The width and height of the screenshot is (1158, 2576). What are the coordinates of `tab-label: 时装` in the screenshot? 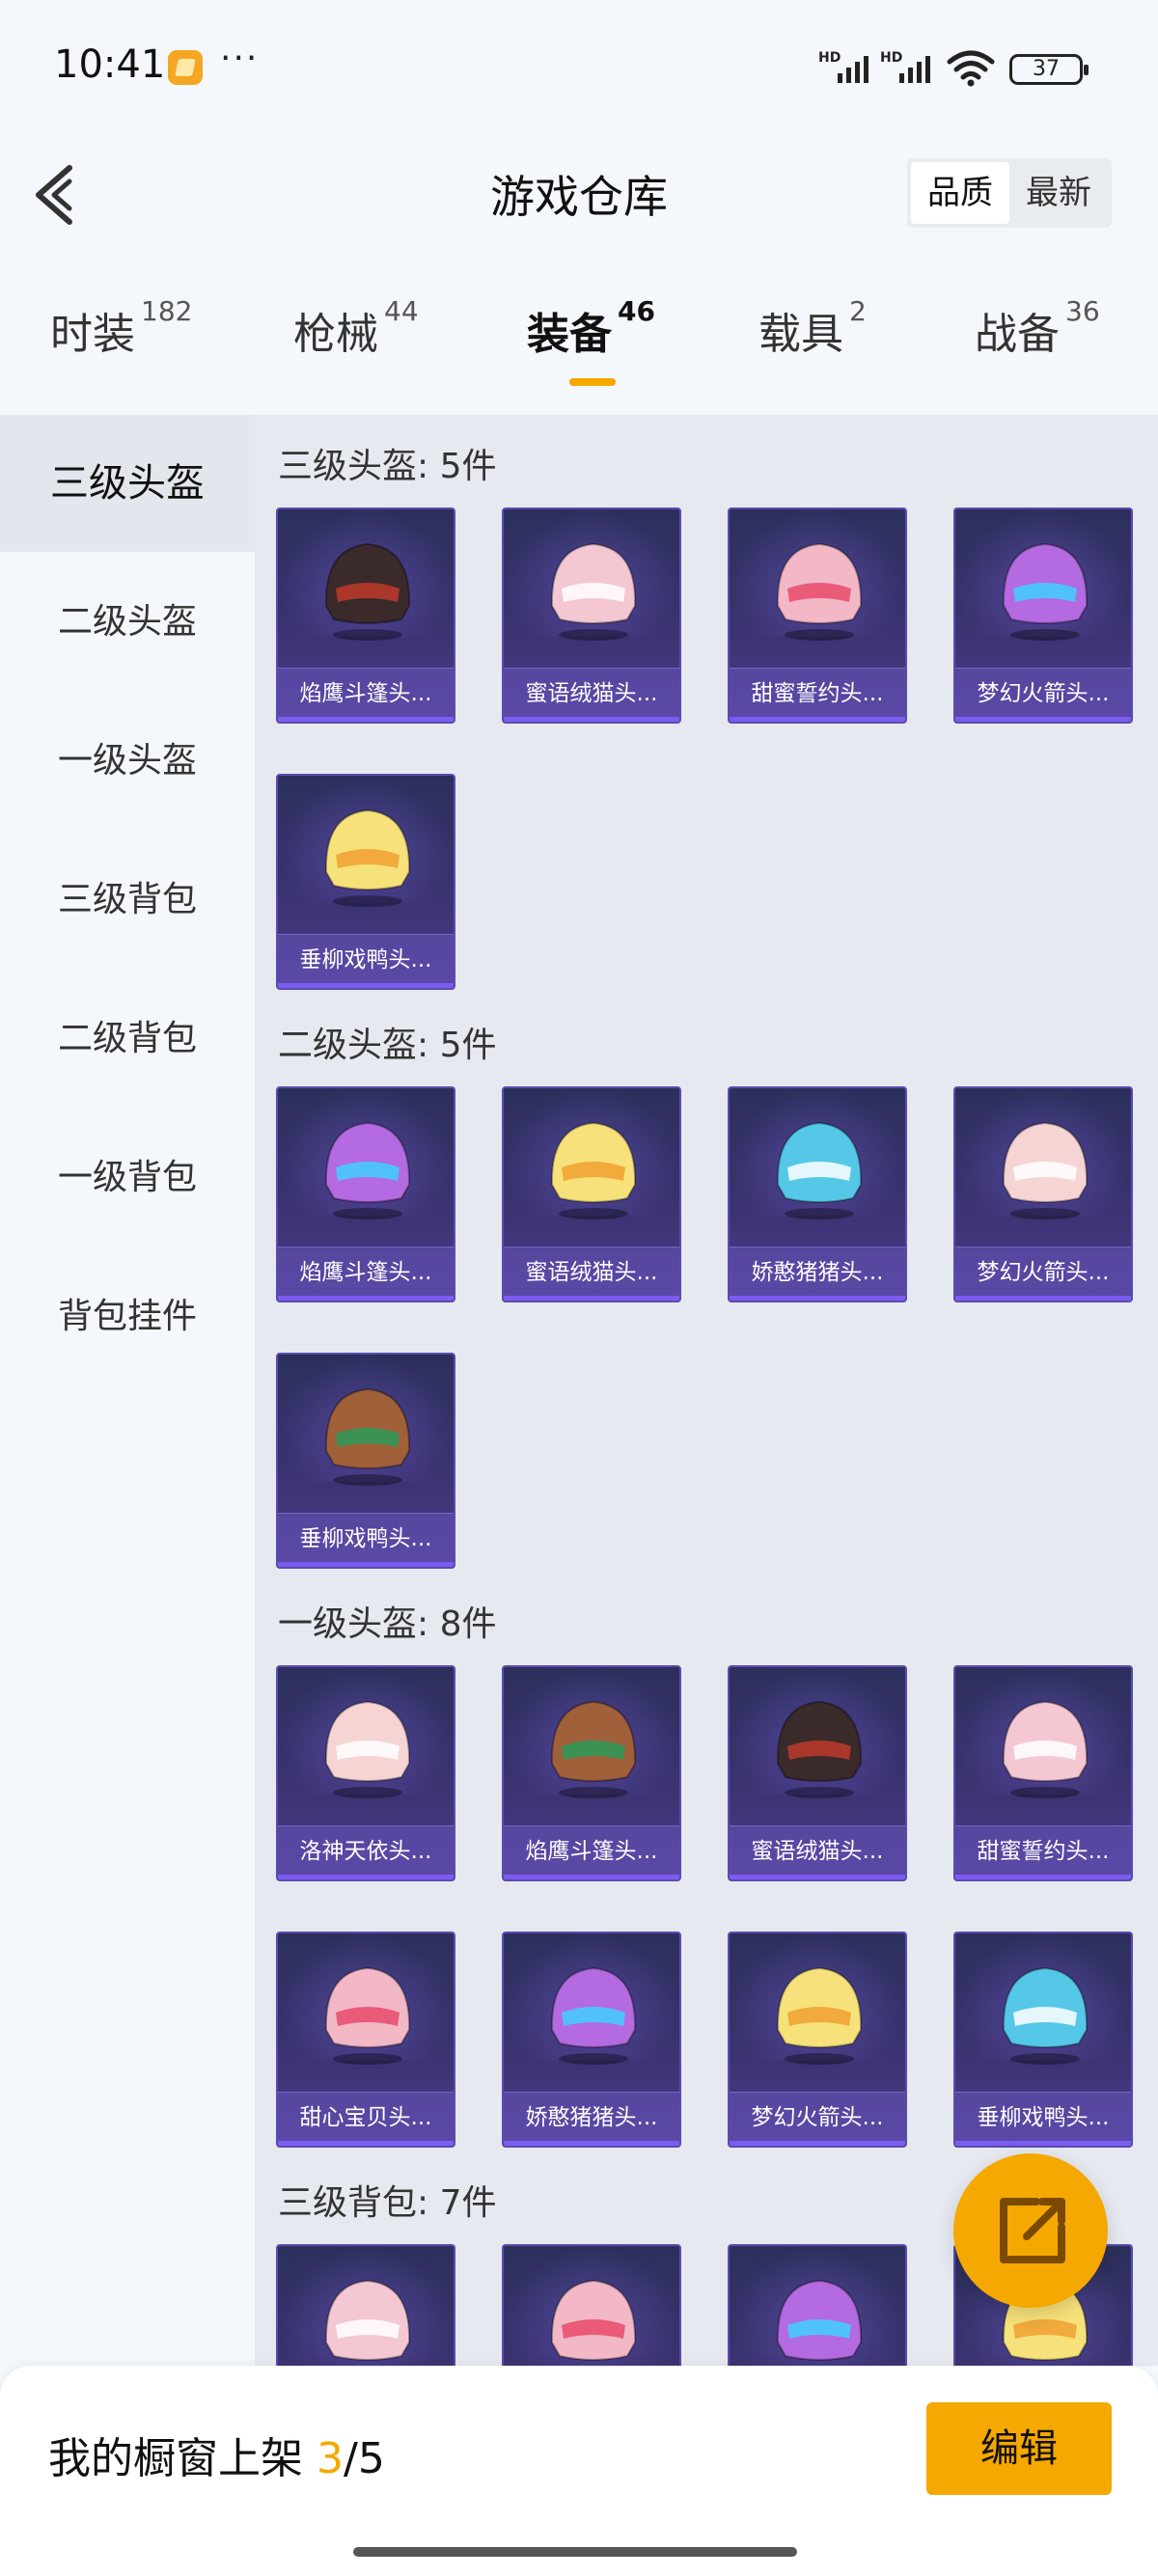 It's located at (92, 335).